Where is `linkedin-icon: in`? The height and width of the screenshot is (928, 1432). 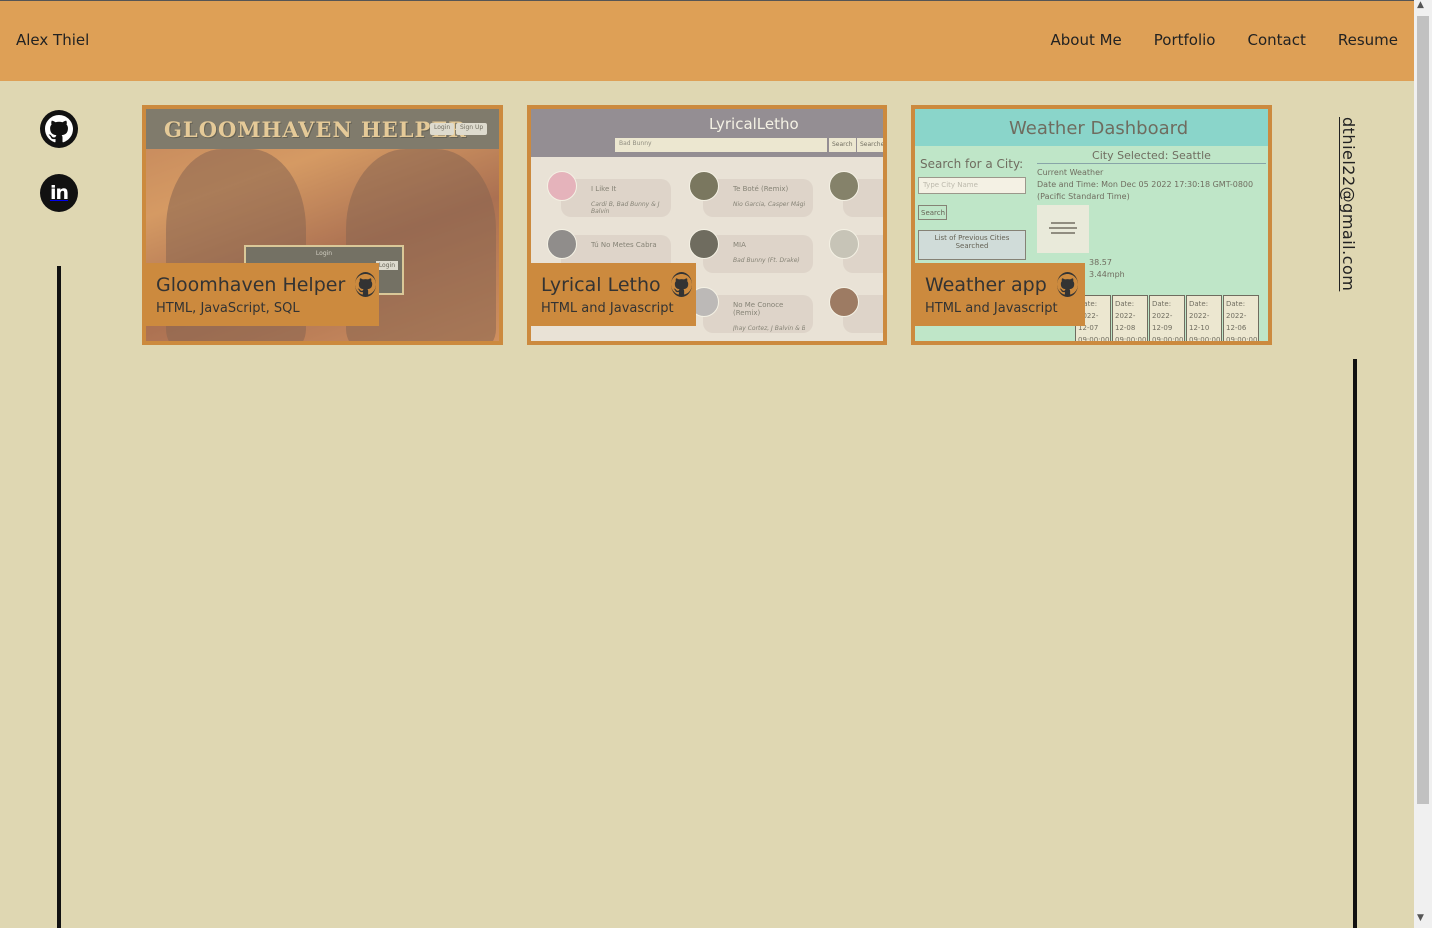 linkedin-icon: in is located at coordinates (59, 193).